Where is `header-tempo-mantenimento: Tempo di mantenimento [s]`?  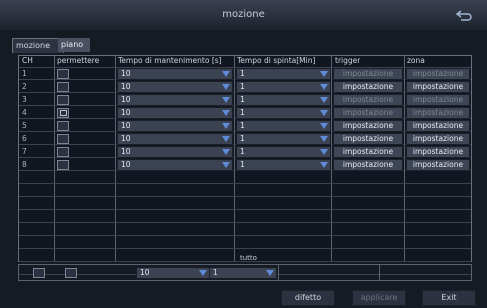 header-tempo-mantenimento: Tempo di mantenimento [s] is located at coordinates (170, 60).